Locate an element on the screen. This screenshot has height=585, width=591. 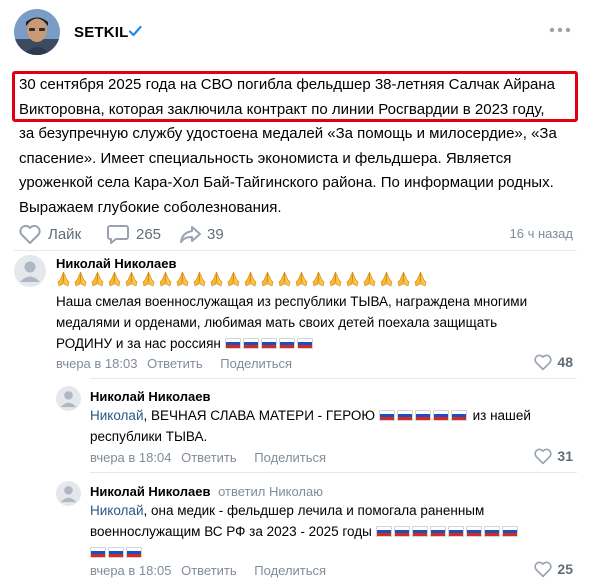
comment-text-part: , ВЕЧНАЯ СЛАВА МАТЕРИ - ГЕРОЮ is located at coordinates (259, 415).